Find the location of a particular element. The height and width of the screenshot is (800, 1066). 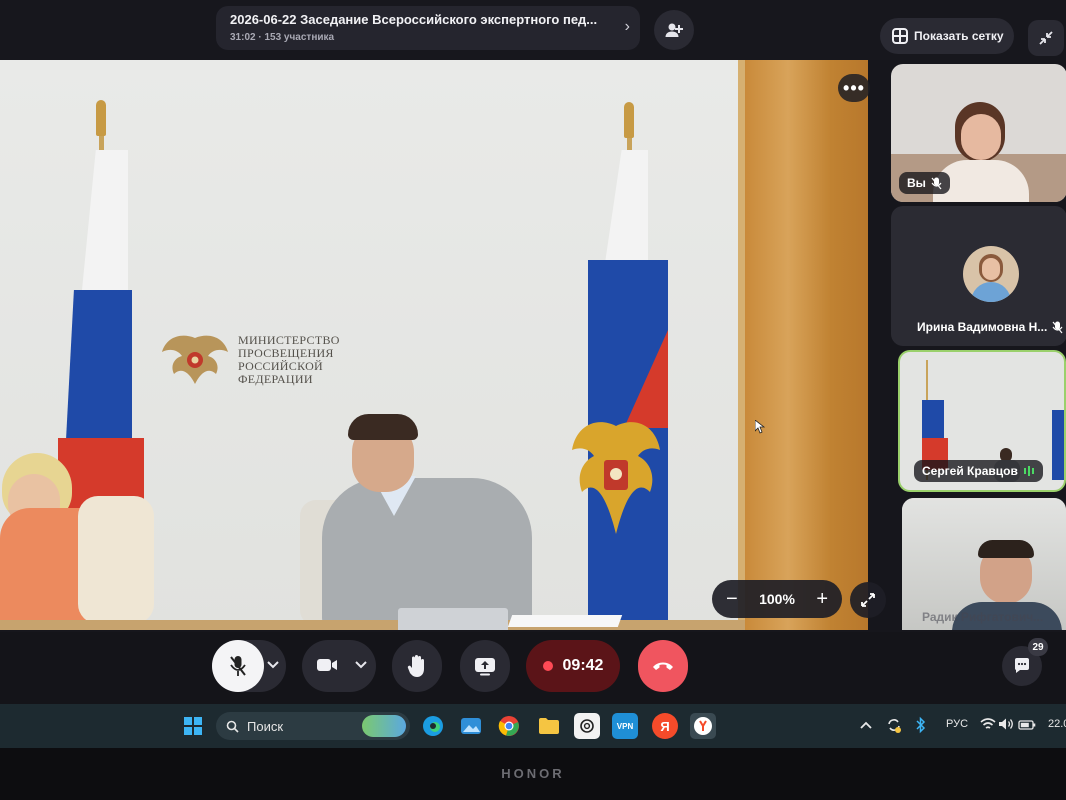

windows-taskbar: Поиск VPN Я РУС 22. is located at coordinates (533, 726).